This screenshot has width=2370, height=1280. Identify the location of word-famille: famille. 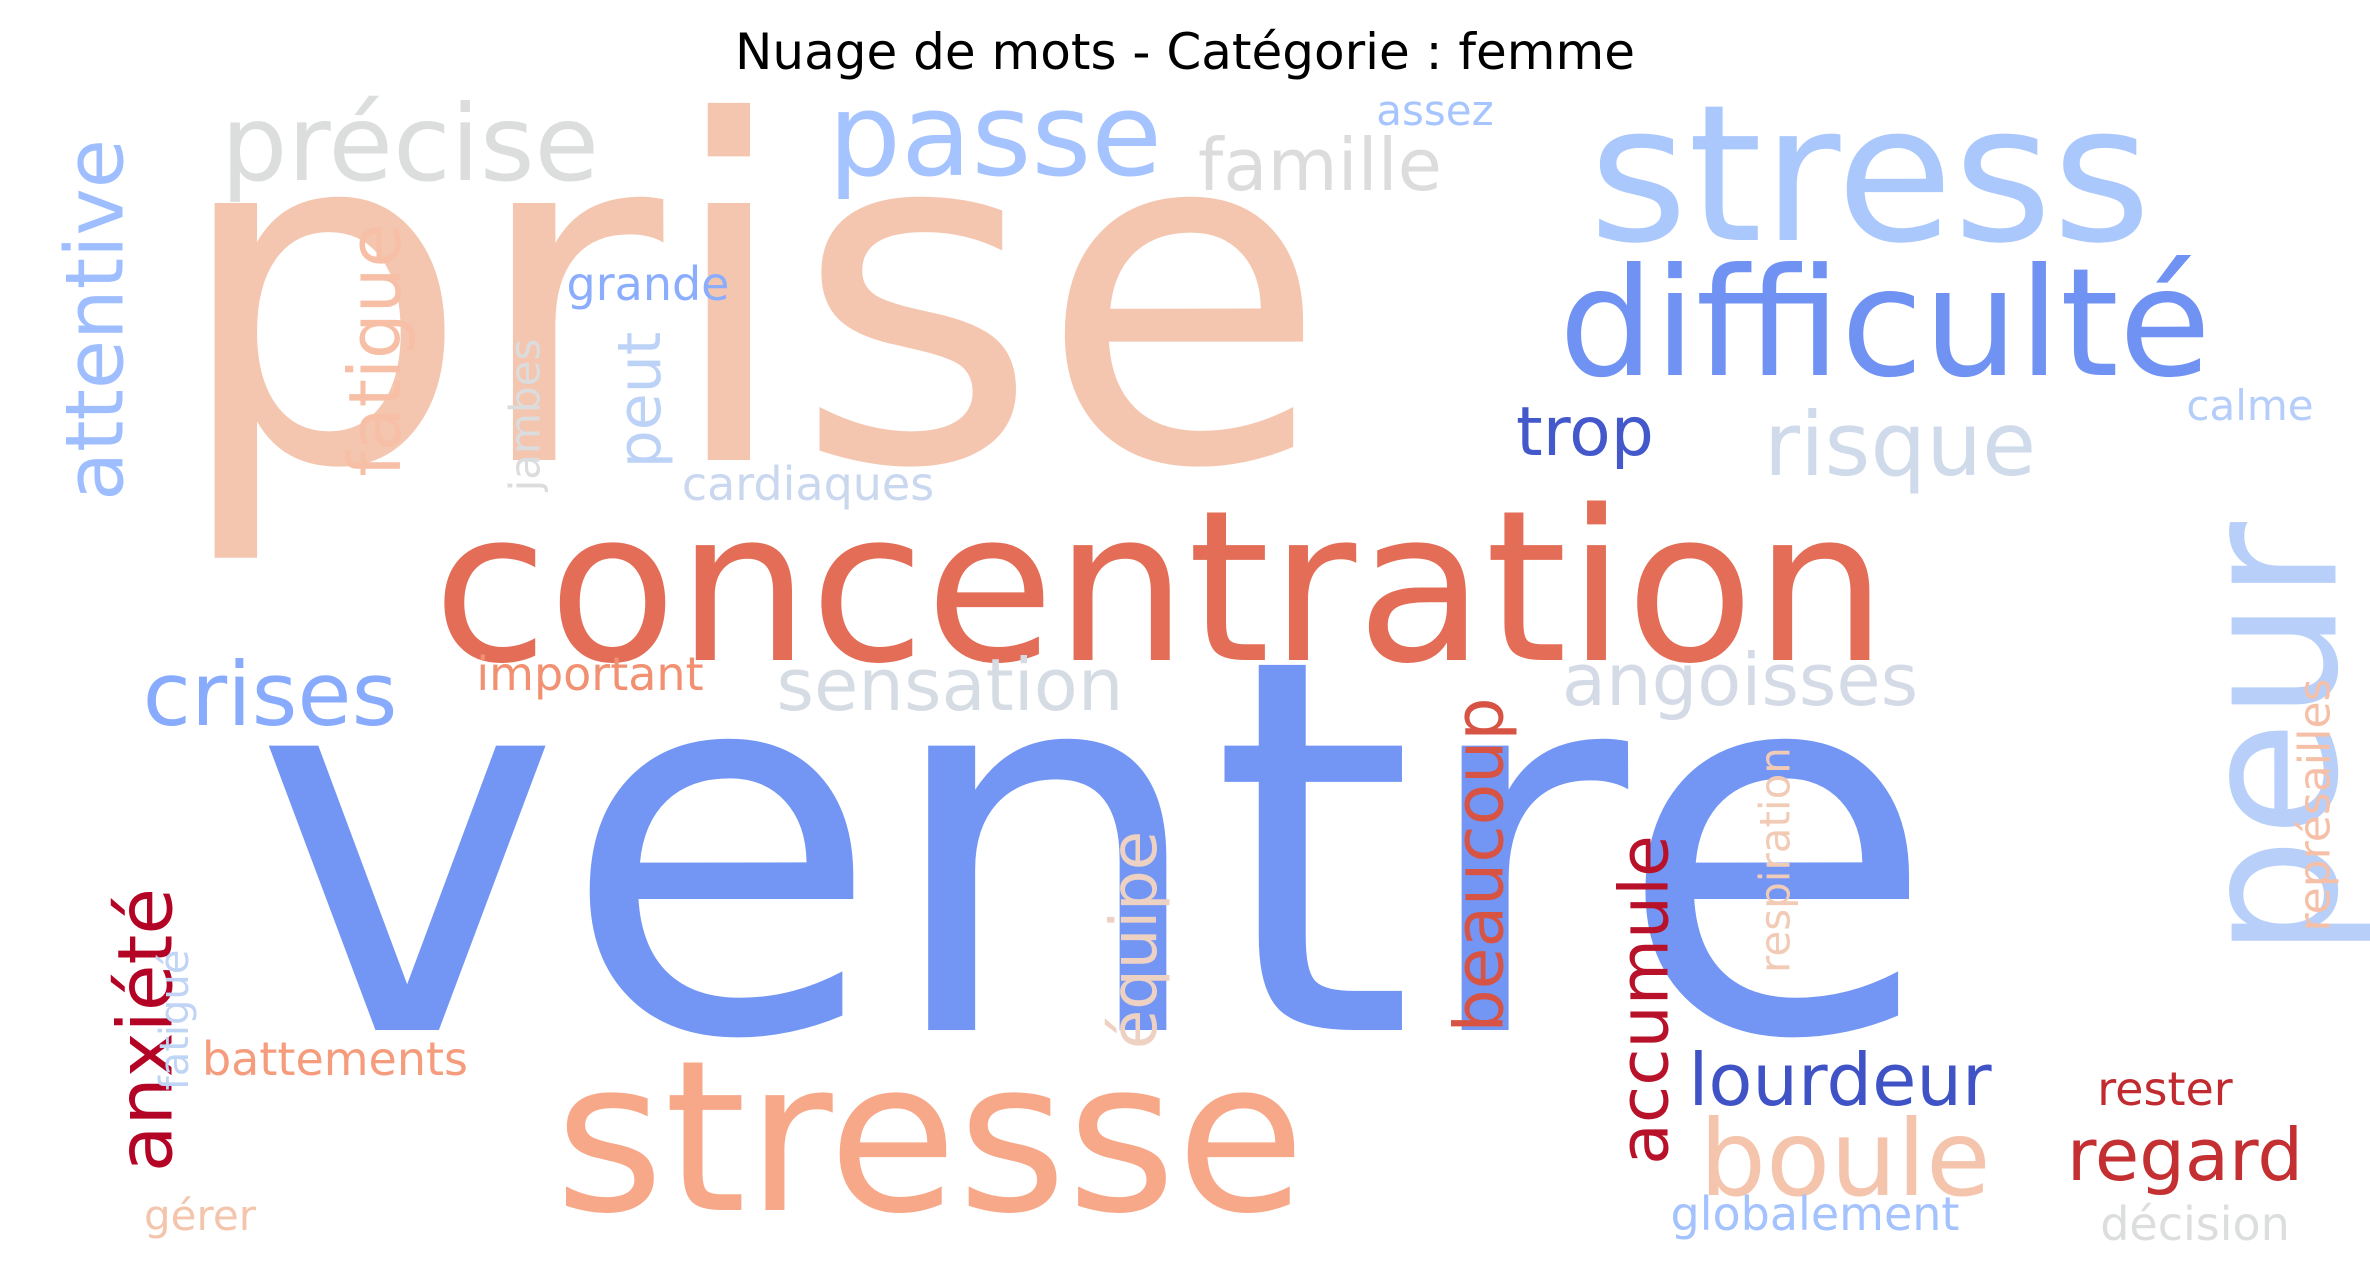
(1320, 165).